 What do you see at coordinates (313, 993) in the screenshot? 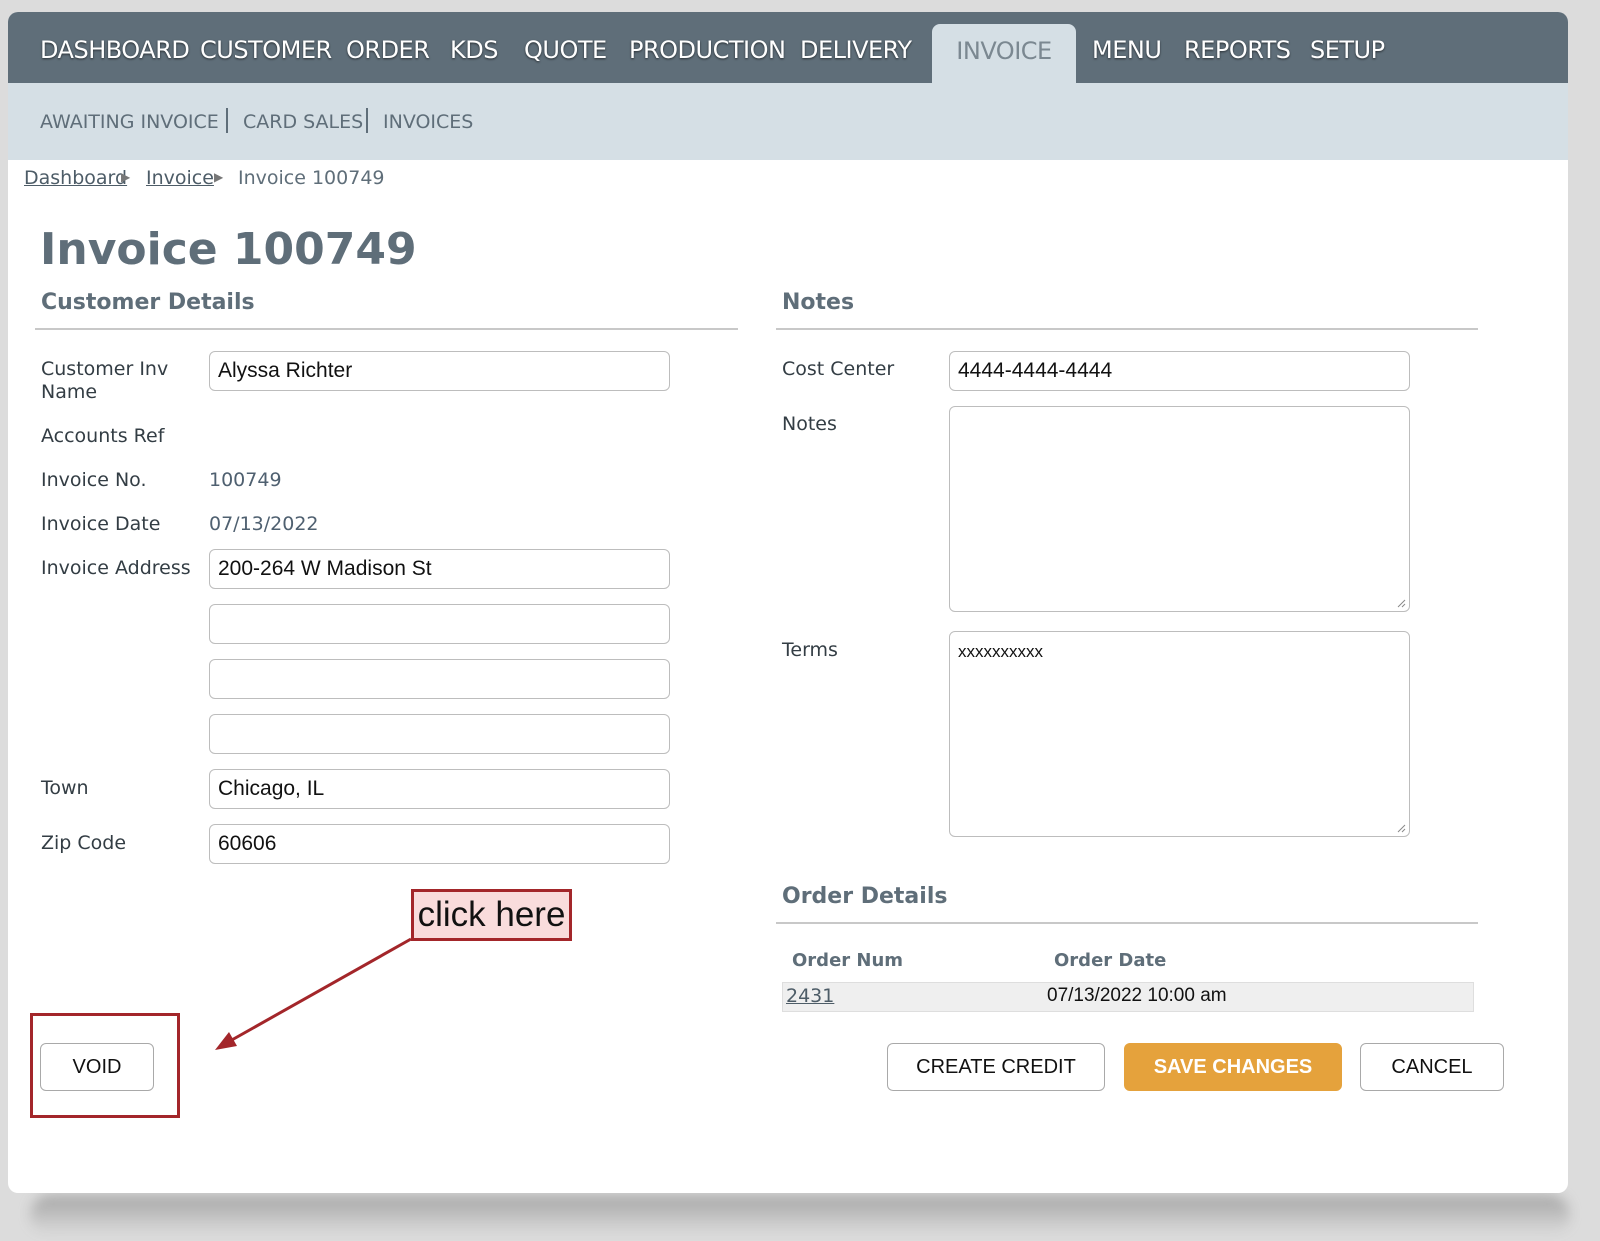
I see `annotation-arrow-icon` at bounding box center [313, 993].